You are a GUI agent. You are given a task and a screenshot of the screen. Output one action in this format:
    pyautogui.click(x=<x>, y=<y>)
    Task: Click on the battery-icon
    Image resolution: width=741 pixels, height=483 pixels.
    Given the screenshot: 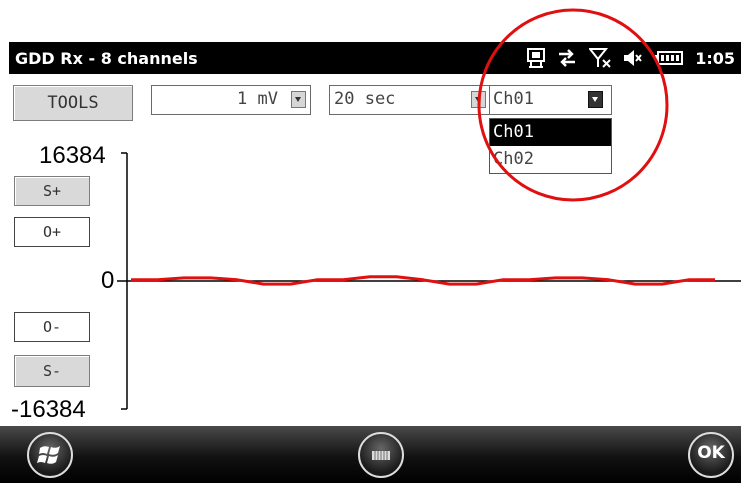 What is the action you would take?
    pyautogui.click(x=669, y=58)
    